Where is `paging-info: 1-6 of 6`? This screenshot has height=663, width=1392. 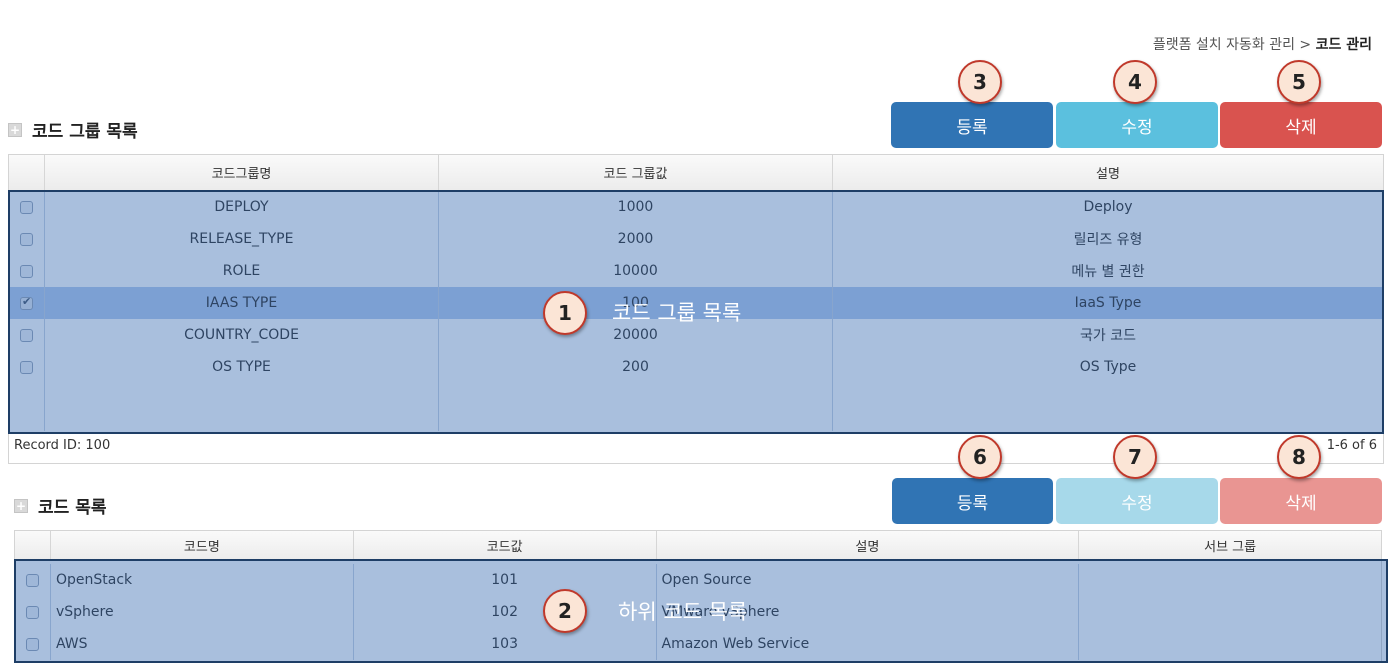 paging-info: 1-6 of 6 is located at coordinates (1351, 445).